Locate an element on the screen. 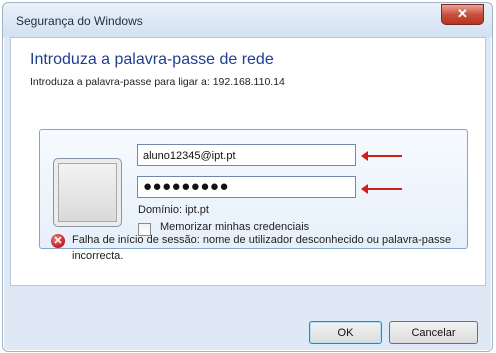 The image size is (496, 353). user-tile-icon is located at coordinates (87, 192).